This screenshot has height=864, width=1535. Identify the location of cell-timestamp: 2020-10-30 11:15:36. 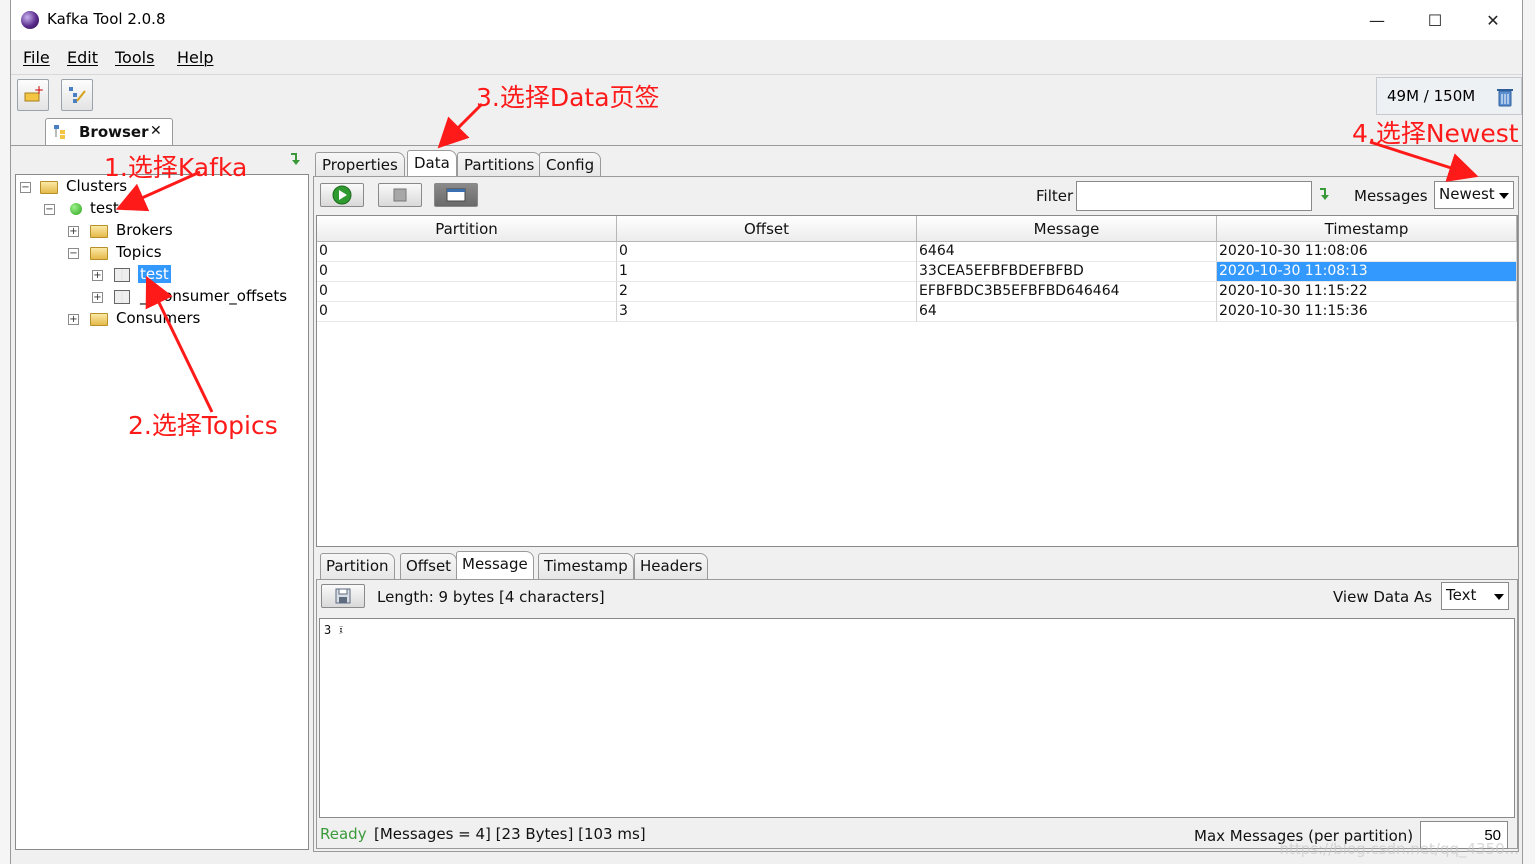
(1367, 312).